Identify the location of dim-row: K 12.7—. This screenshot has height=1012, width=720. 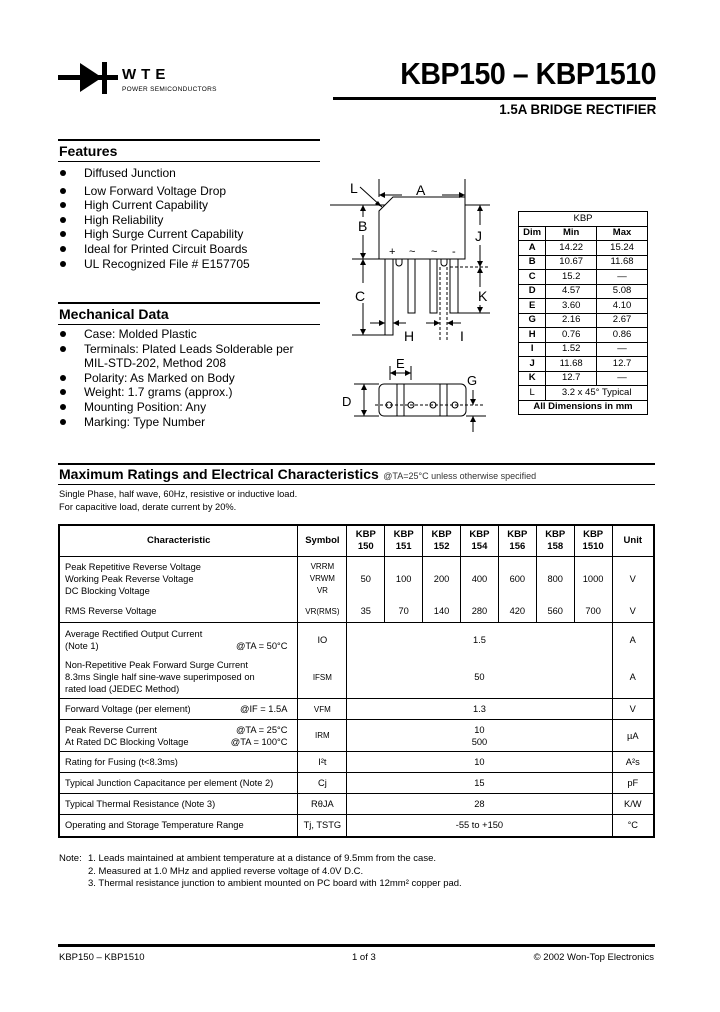
(582, 378).